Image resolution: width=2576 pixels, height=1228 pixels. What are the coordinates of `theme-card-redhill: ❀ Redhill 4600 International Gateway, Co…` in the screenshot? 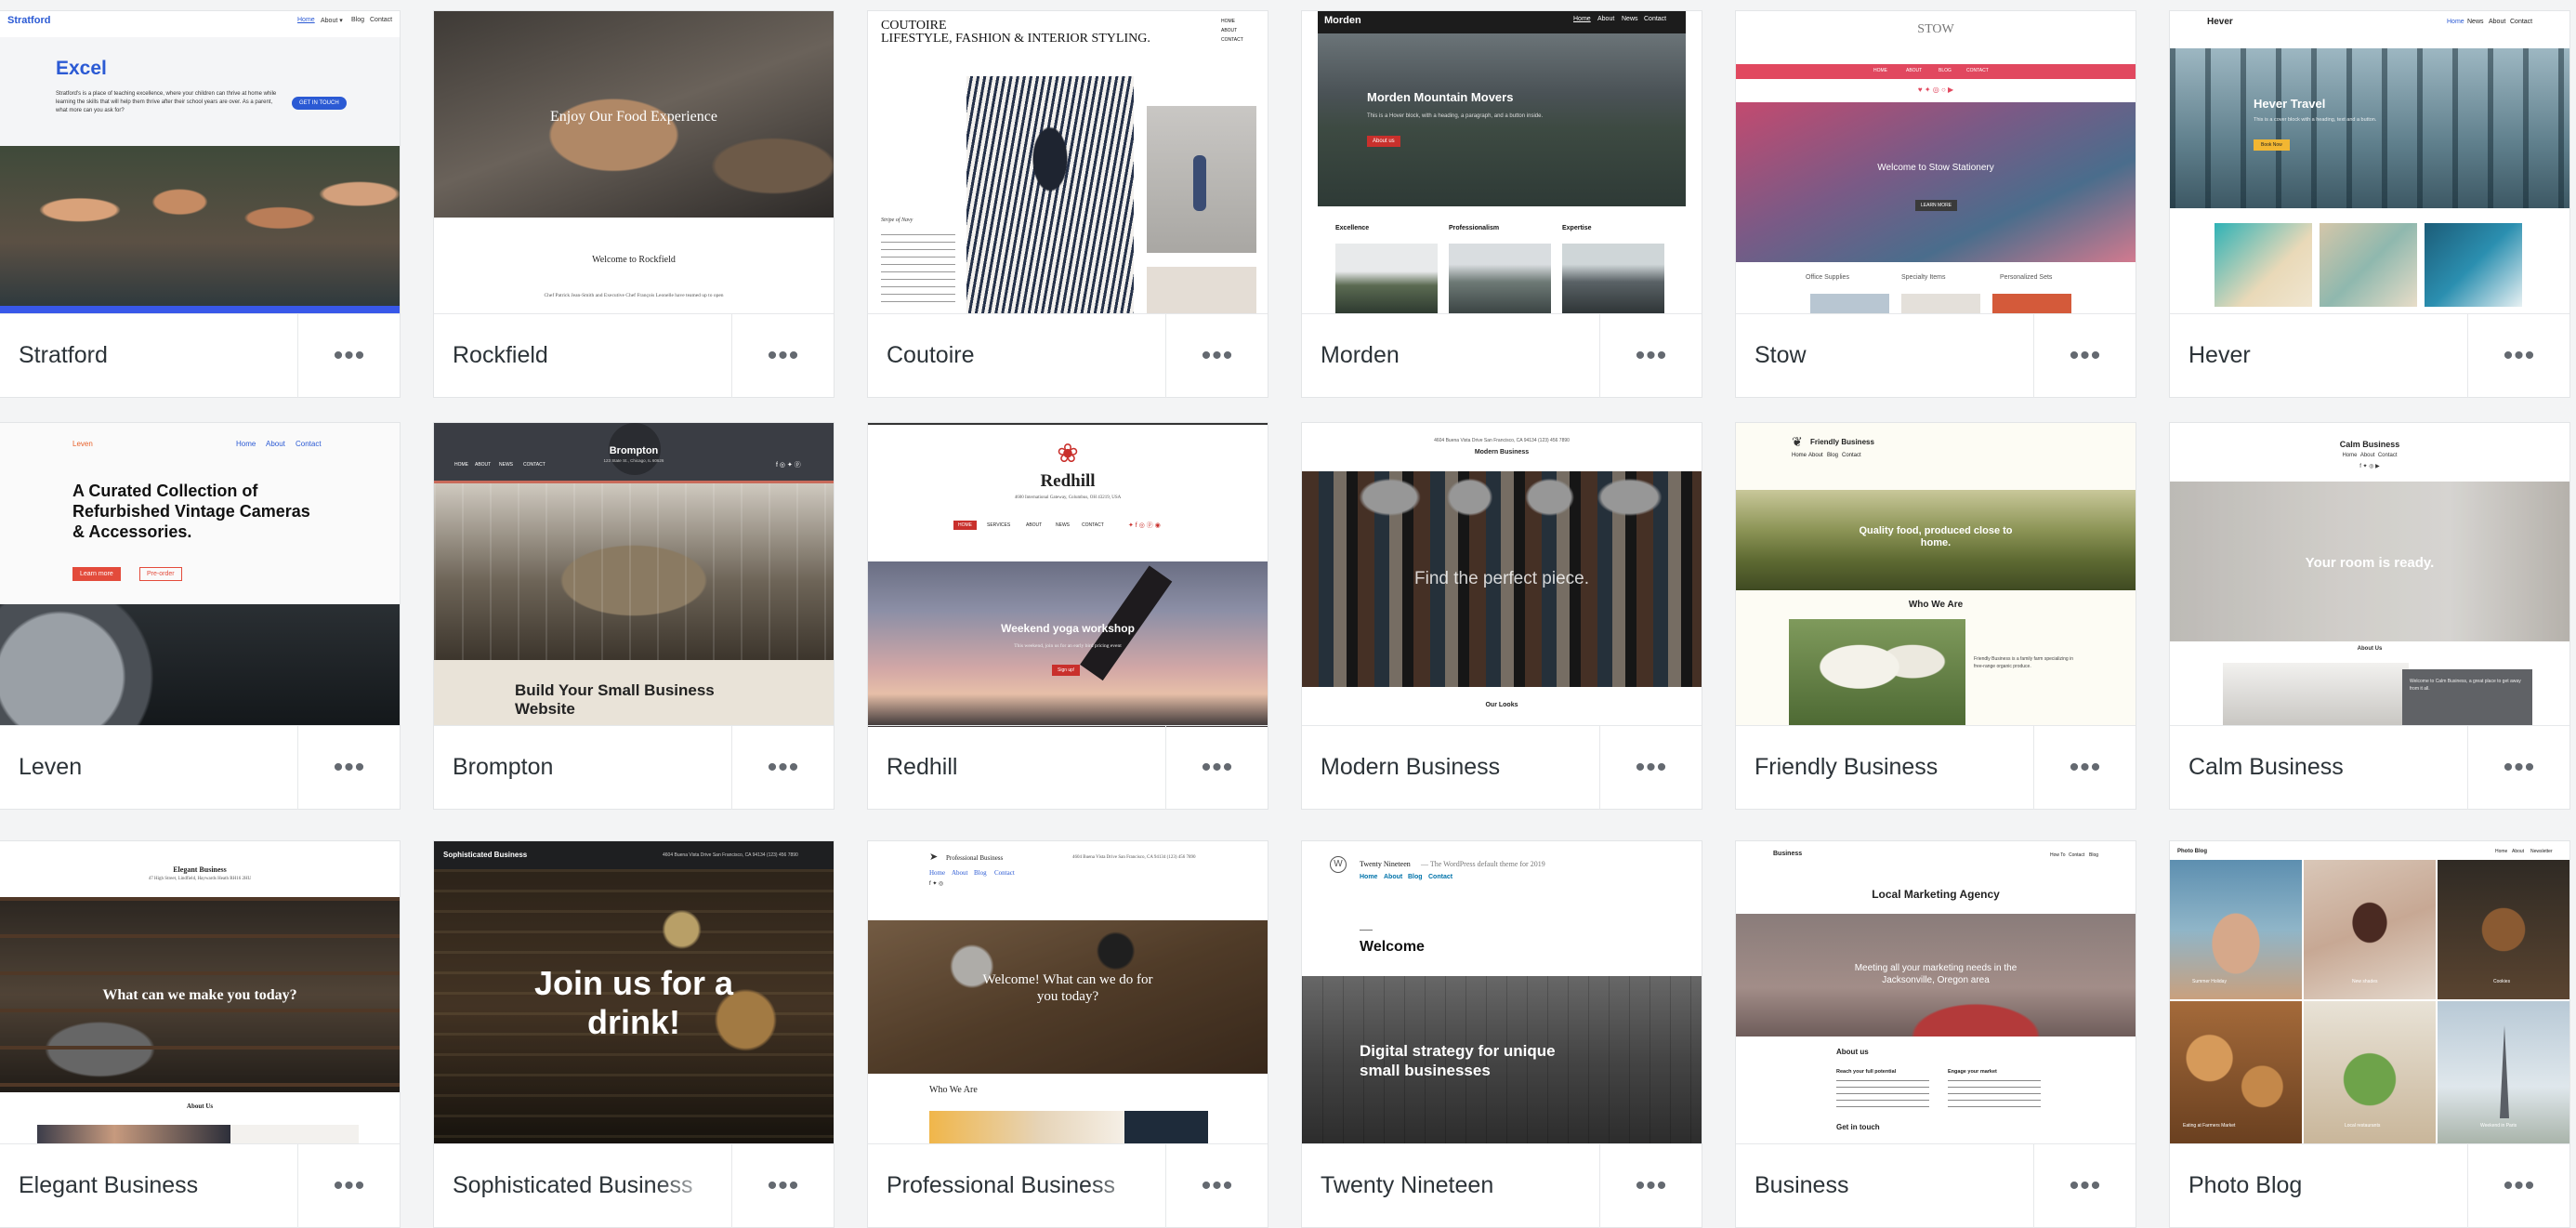 It's located at (1068, 616).